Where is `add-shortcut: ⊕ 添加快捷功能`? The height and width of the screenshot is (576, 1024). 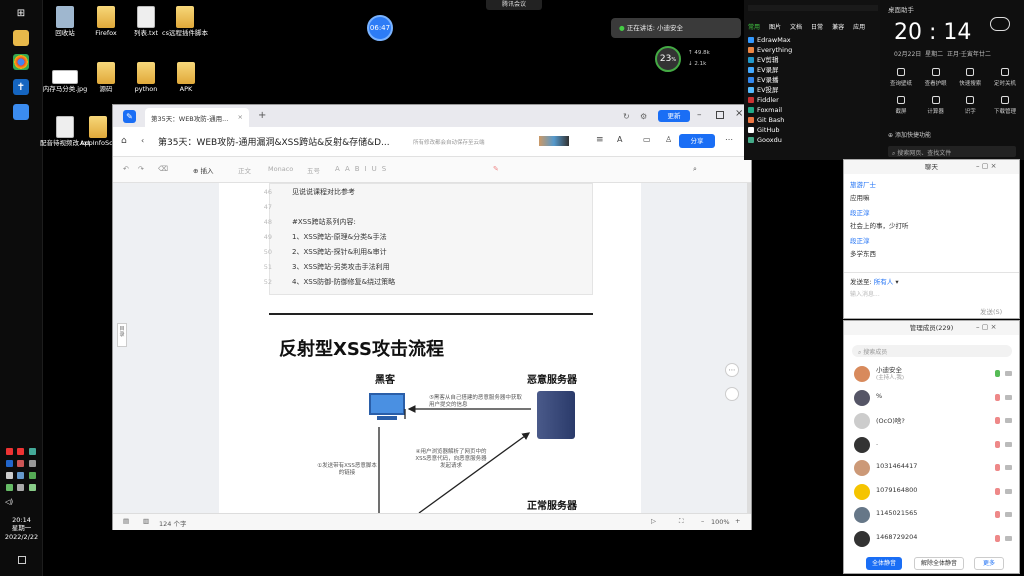
add-shortcut: ⊕ 添加快捷功能 is located at coordinates (909, 134).